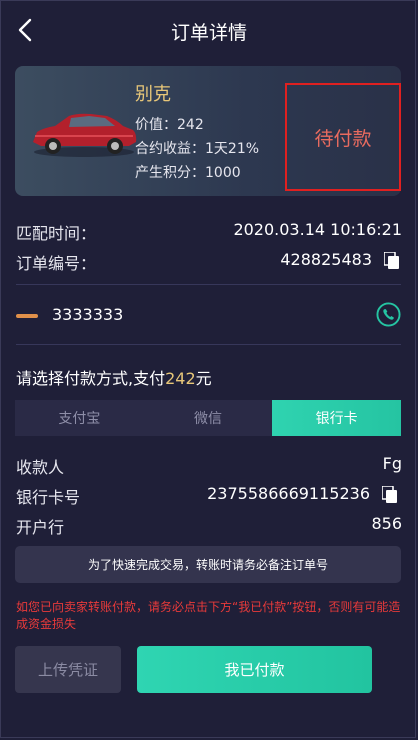 The width and height of the screenshot is (418, 740). Describe the element at coordinates (27, 316) in the screenshot. I see `contact-dash-icon` at that location.